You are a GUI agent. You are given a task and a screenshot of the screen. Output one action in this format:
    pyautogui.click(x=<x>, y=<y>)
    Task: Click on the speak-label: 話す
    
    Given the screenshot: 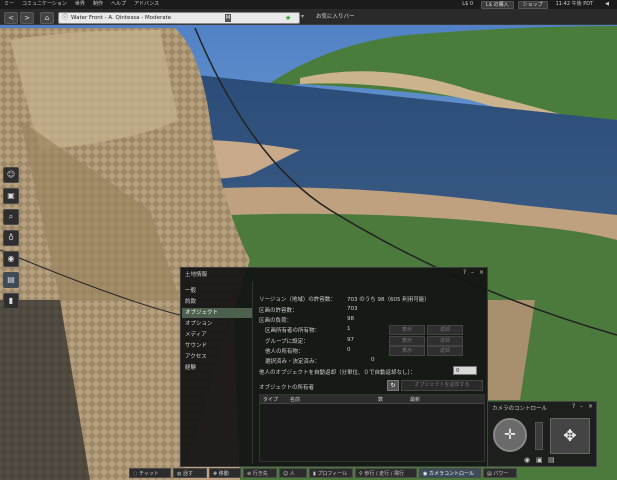 What is the action you would take?
    pyautogui.click(x=187, y=474)
    